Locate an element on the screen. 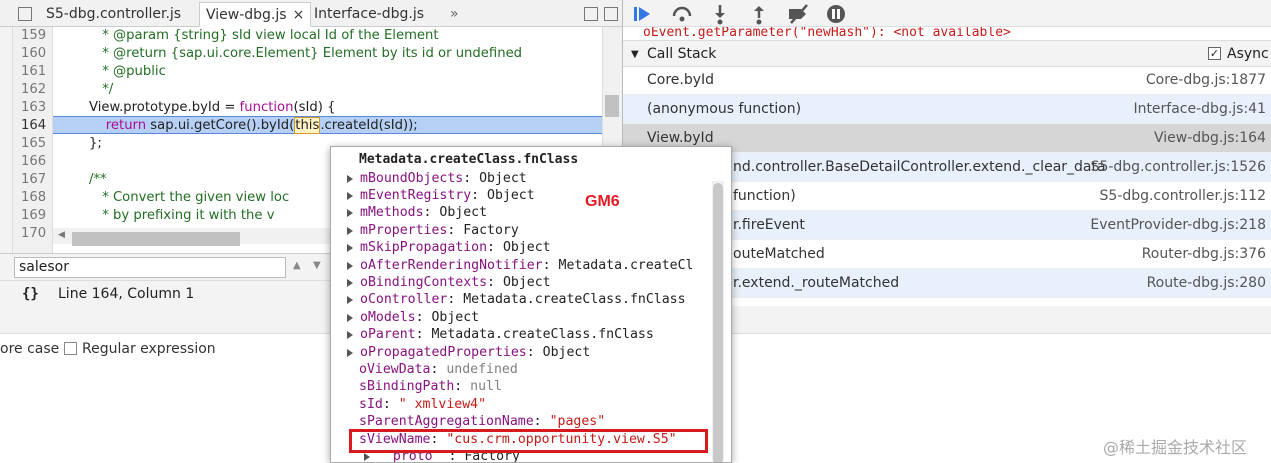  property-row: sParentAggregationName: "pages" is located at coordinates (482, 422).